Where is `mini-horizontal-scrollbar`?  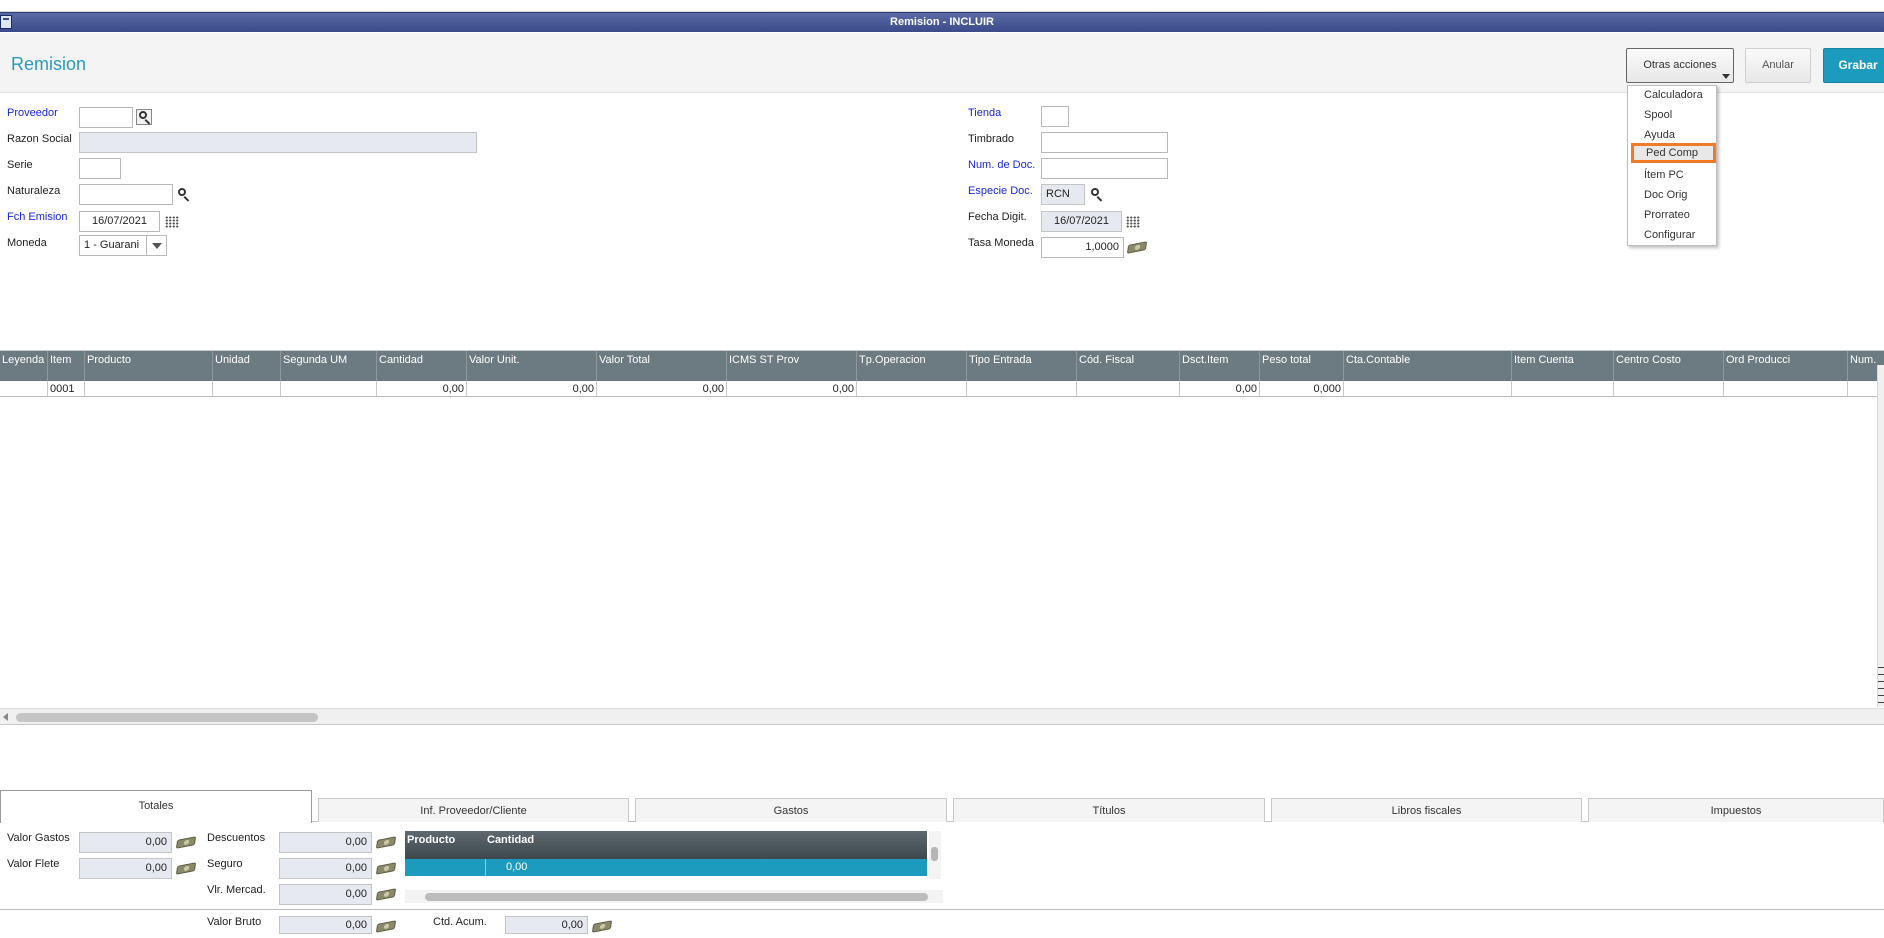
mini-horizontal-scrollbar is located at coordinates (674, 896).